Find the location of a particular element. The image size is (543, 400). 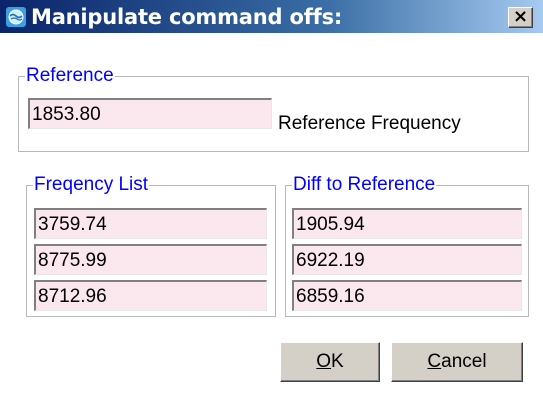

title-bar: Manipulate command offs: × is located at coordinates (271, 16).